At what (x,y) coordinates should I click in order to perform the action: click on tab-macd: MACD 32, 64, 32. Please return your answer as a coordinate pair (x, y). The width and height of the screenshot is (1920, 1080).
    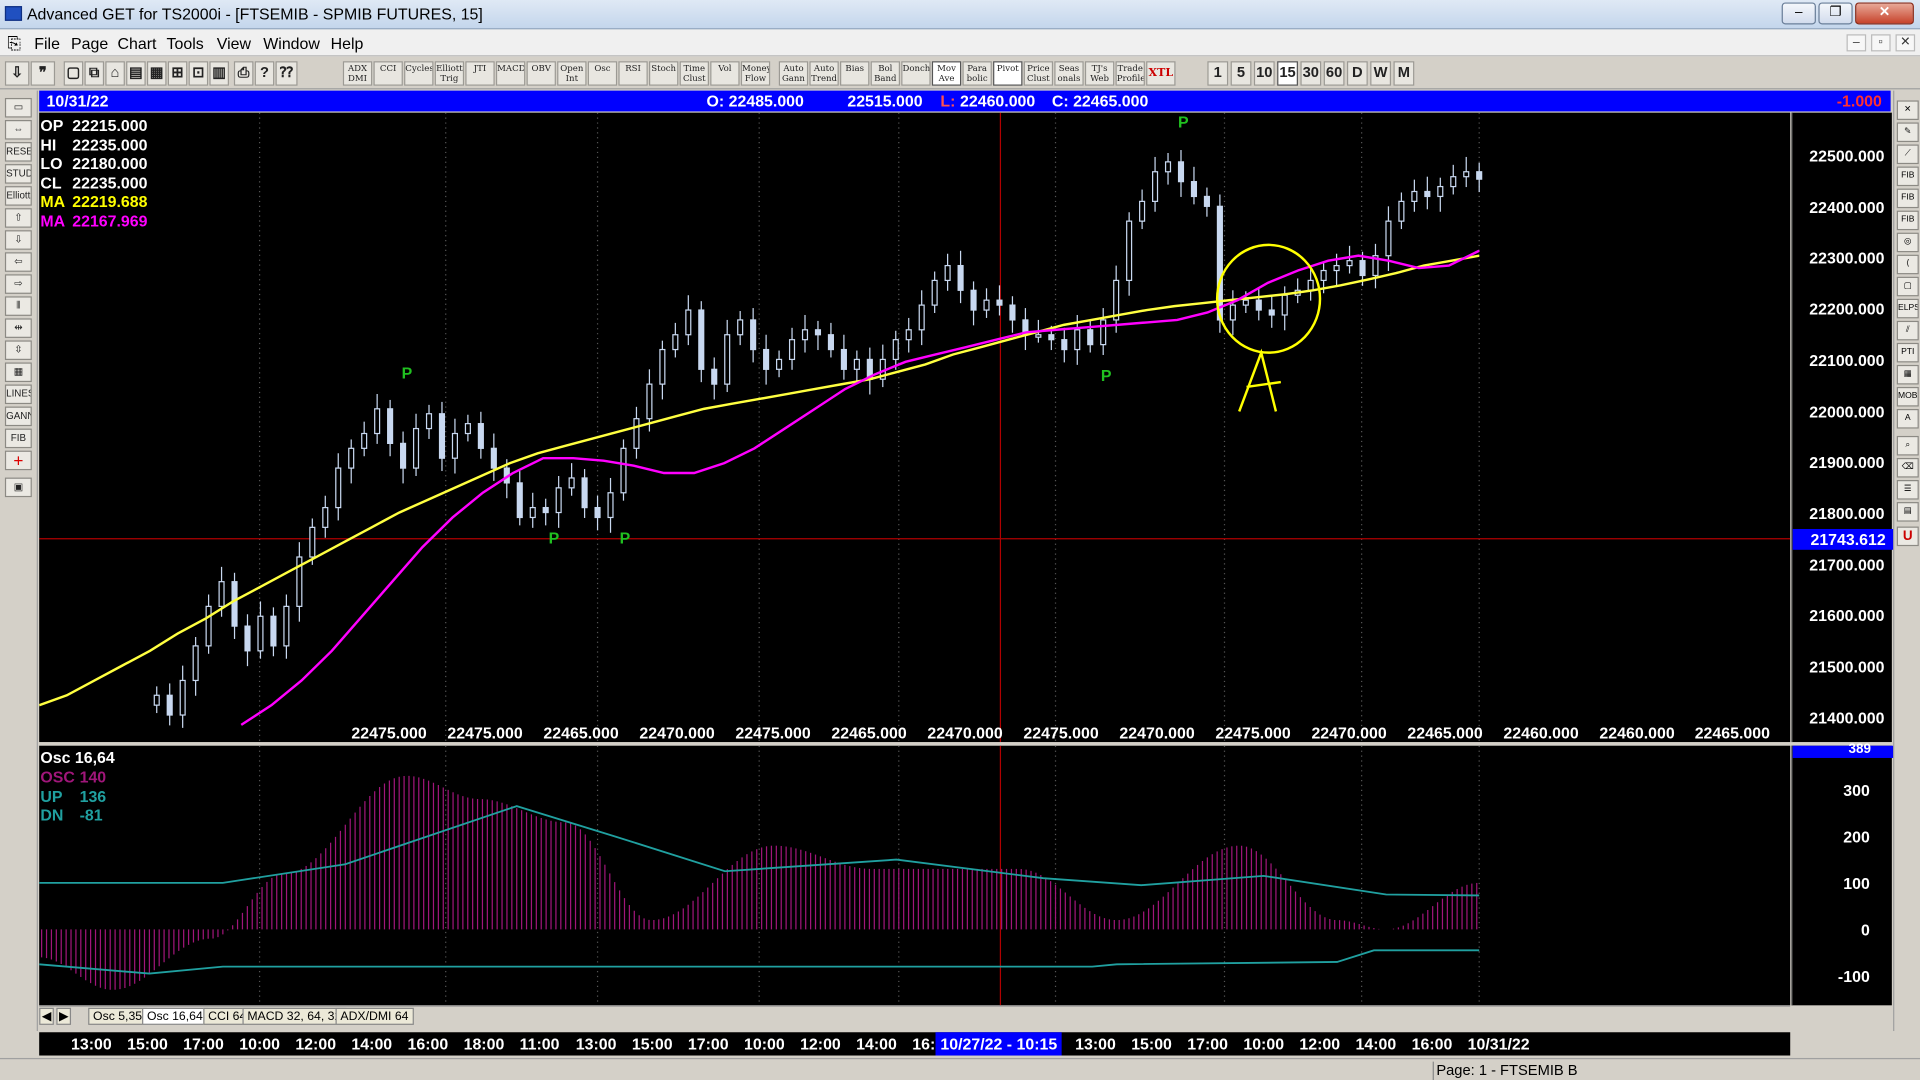
    Looking at the image, I should click on (294, 1016).